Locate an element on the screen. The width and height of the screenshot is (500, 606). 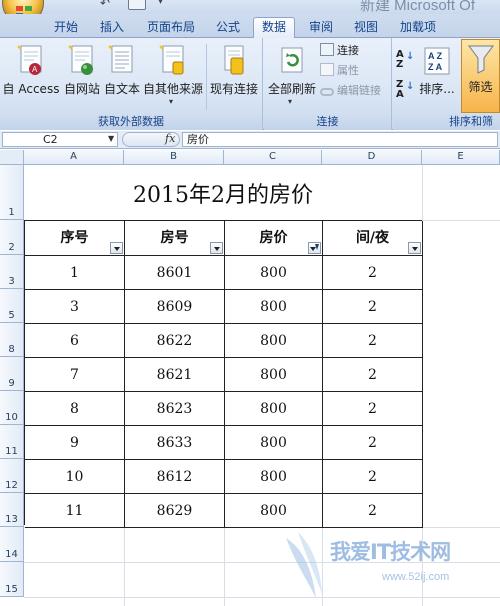
from-other-sources-button: 自其他来源 ▾ is located at coordinates (173, 76).